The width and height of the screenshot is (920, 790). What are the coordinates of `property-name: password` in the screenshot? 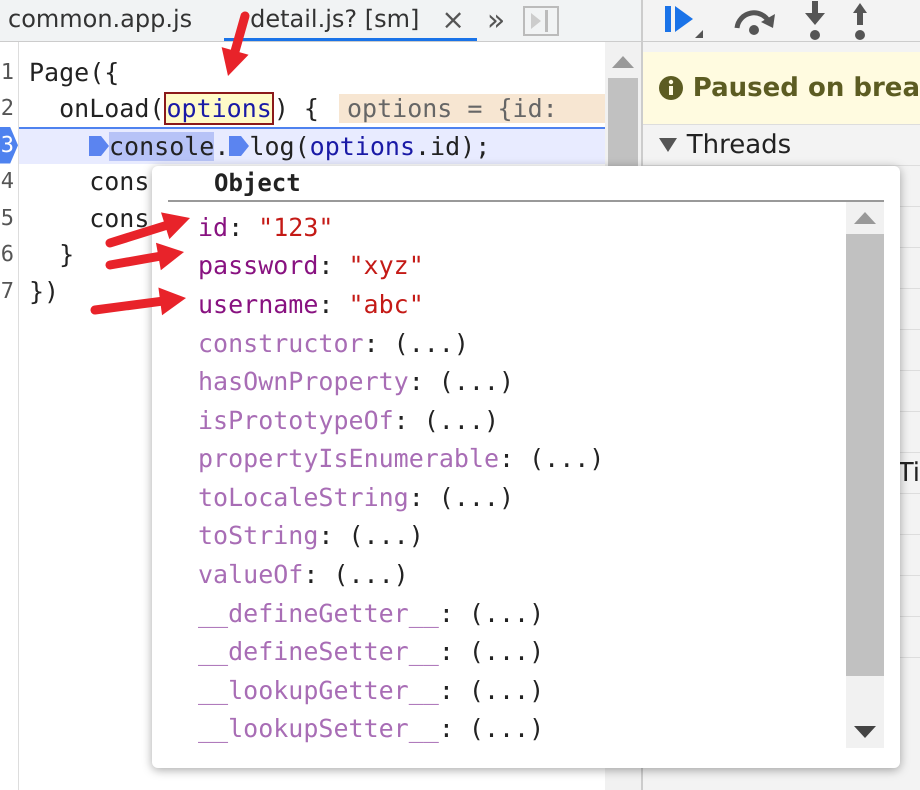 It's located at (258, 265).